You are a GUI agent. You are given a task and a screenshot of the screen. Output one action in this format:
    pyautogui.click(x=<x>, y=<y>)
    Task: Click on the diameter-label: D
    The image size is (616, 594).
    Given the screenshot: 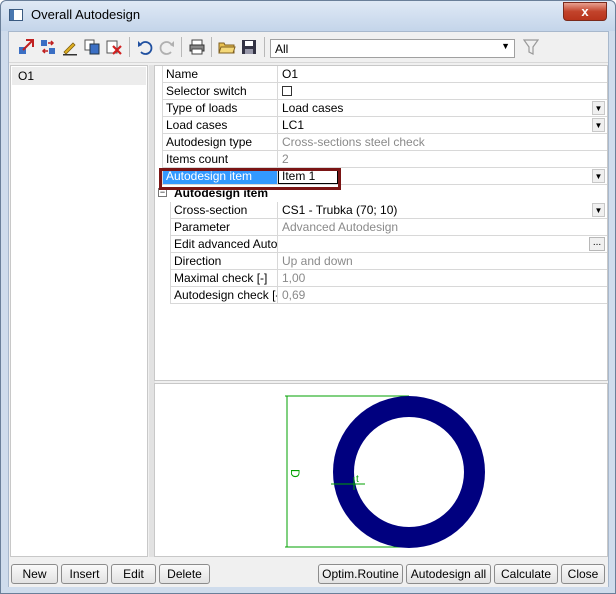 What is the action you would take?
    pyautogui.click(x=295, y=473)
    